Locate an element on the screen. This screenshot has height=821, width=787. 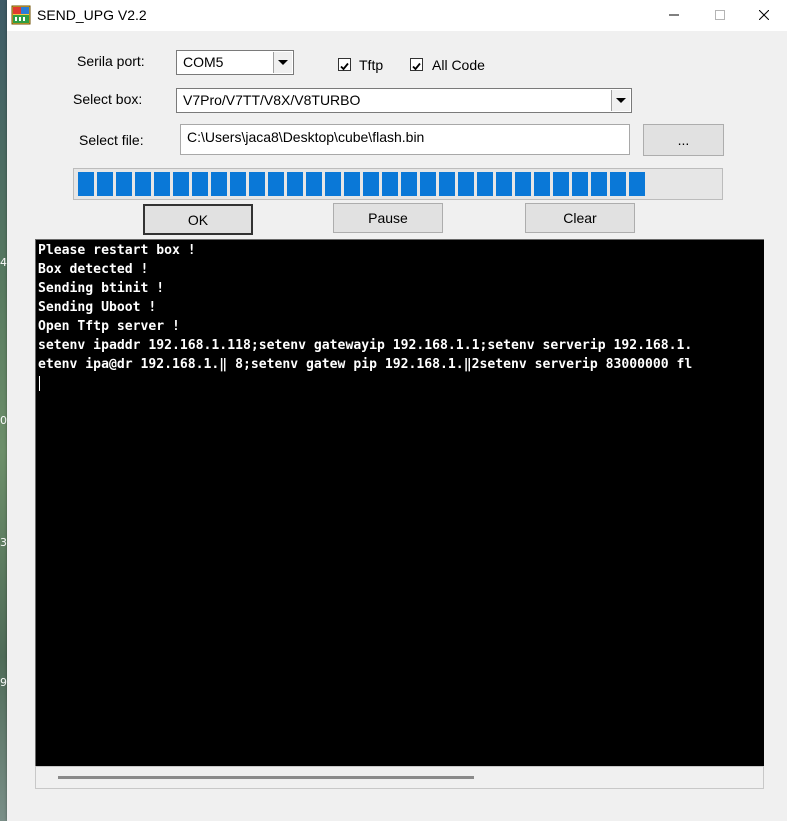
pause-button: Pause is located at coordinates (388, 218).